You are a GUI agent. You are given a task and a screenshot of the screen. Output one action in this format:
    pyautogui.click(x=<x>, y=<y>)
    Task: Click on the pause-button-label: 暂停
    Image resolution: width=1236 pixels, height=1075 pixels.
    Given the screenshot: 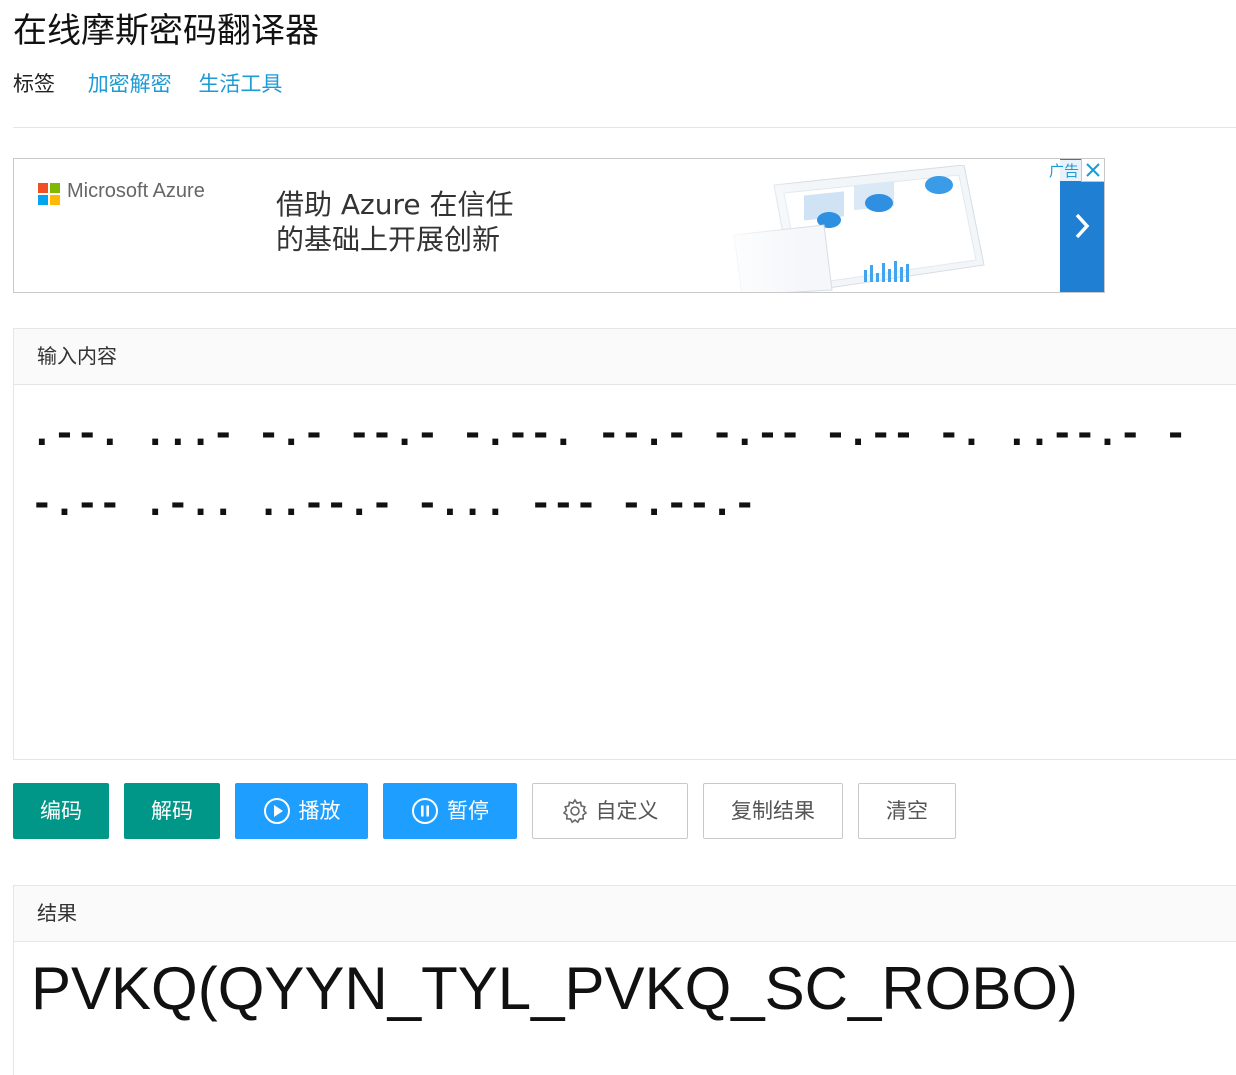 What is the action you would take?
    pyautogui.click(x=468, y=811)
    